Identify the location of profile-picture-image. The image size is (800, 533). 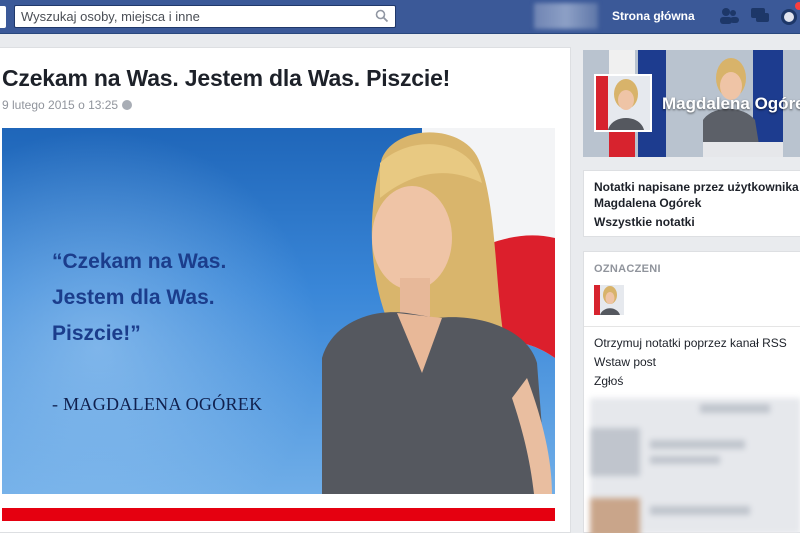
(623, 103).